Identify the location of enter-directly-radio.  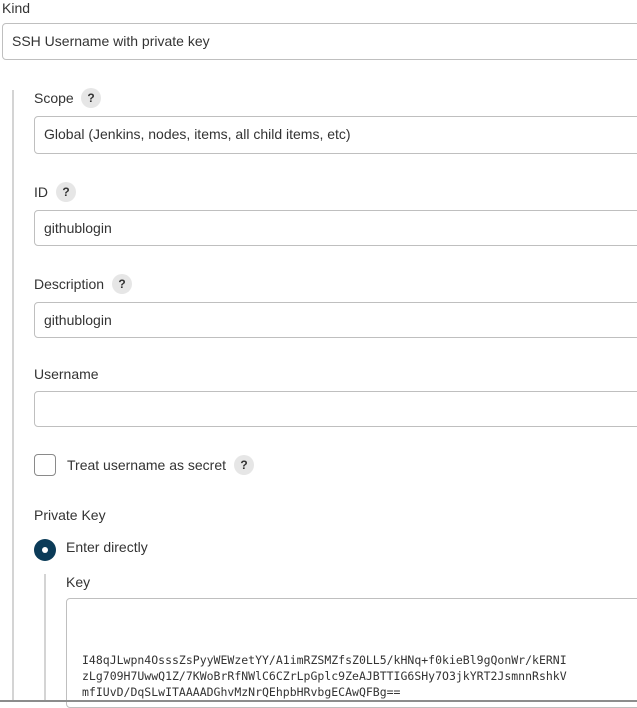
(45, 550).